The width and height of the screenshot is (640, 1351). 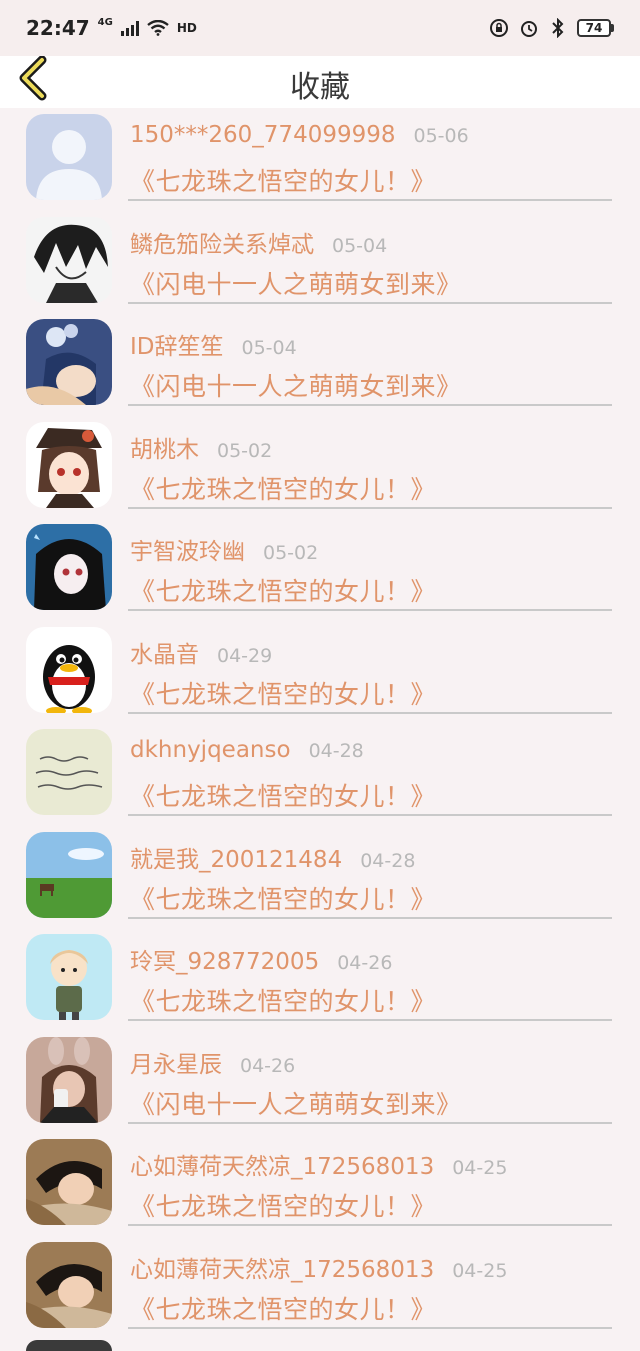 I want to click on username: 胡桃木, so click(x=164, y=447).